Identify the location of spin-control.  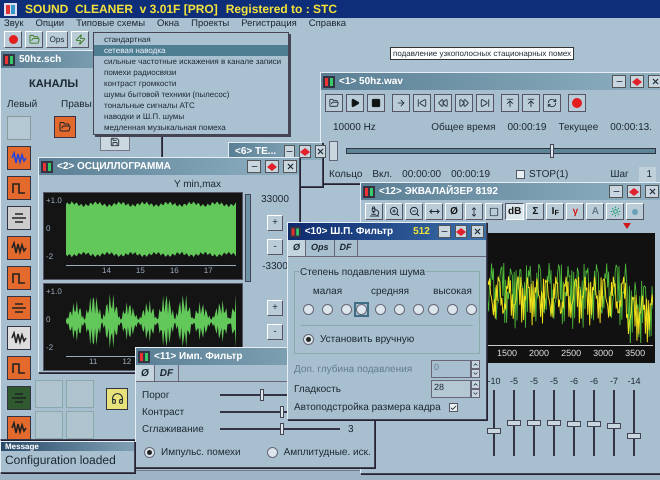
(333, 151).